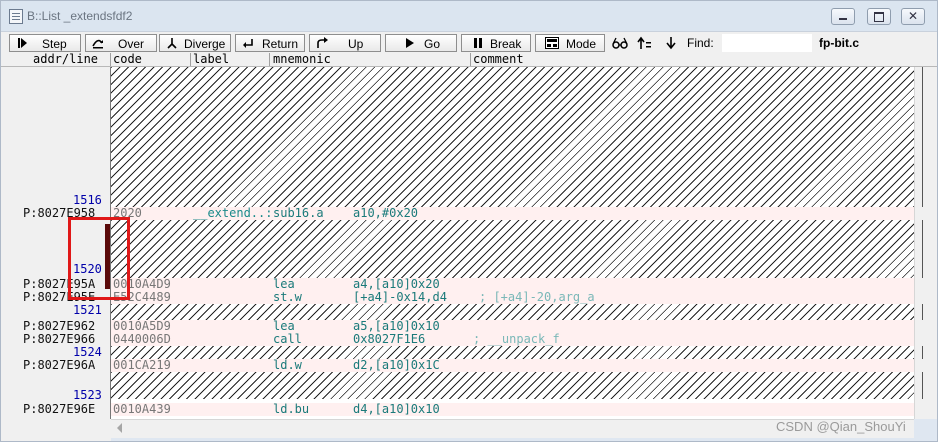 The width and height of the screenshot is (938, 442). Describe the element at coordinates (233, 213) in the screenshot. I see `symbol-label: __extend..:` at that location.